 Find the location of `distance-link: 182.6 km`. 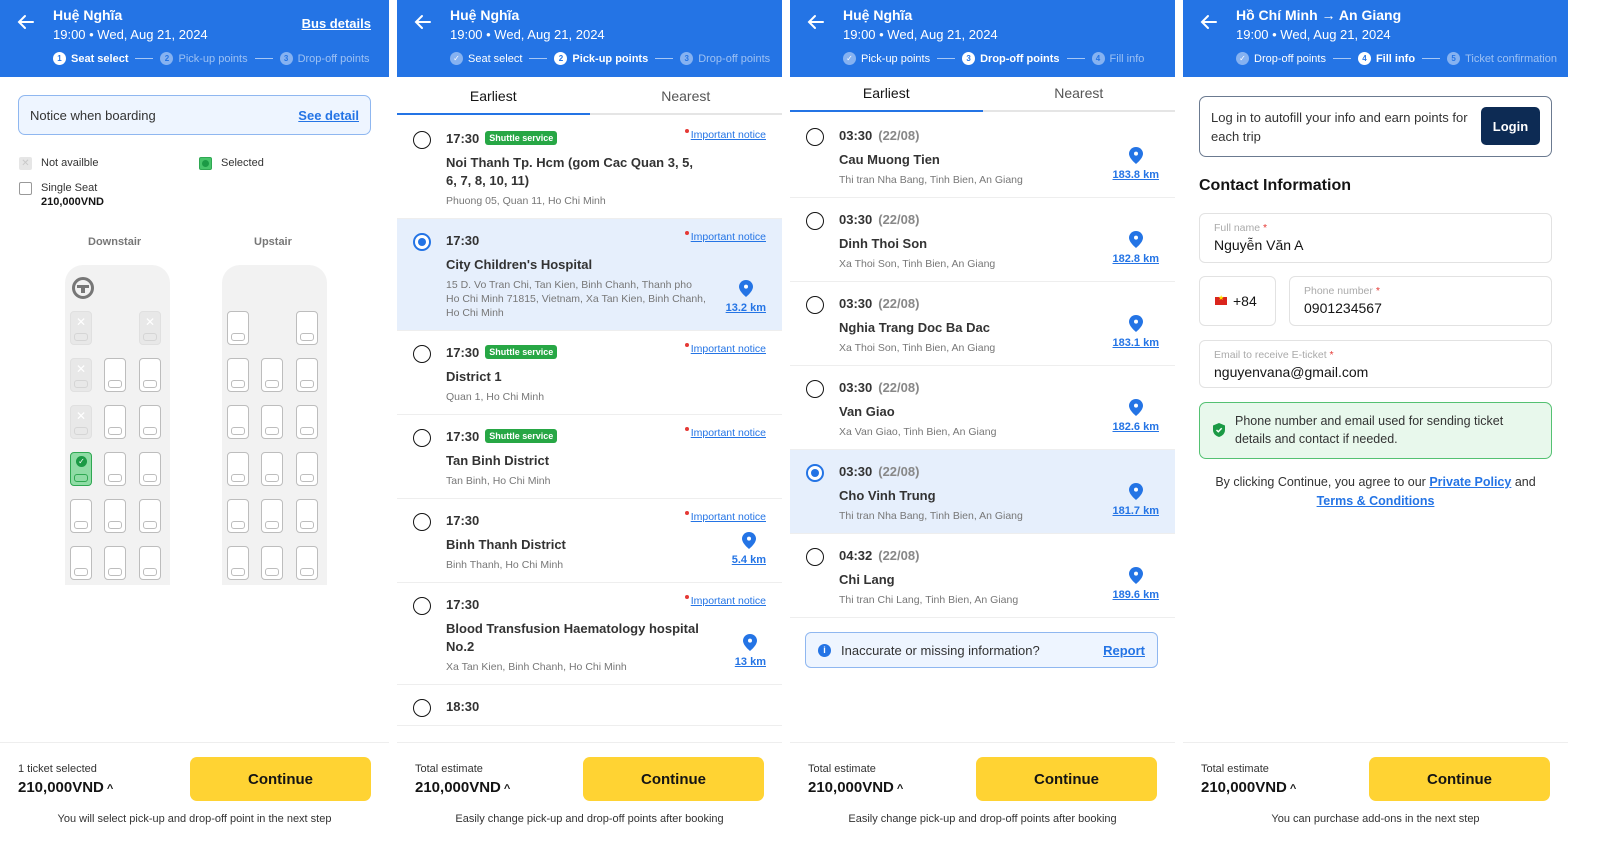

distance-link: 182.6 km is located at coordinates (1136, 416).